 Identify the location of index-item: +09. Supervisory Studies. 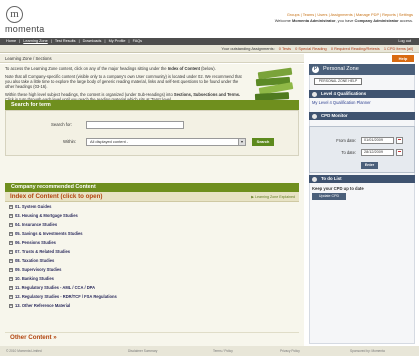
(35, 270).